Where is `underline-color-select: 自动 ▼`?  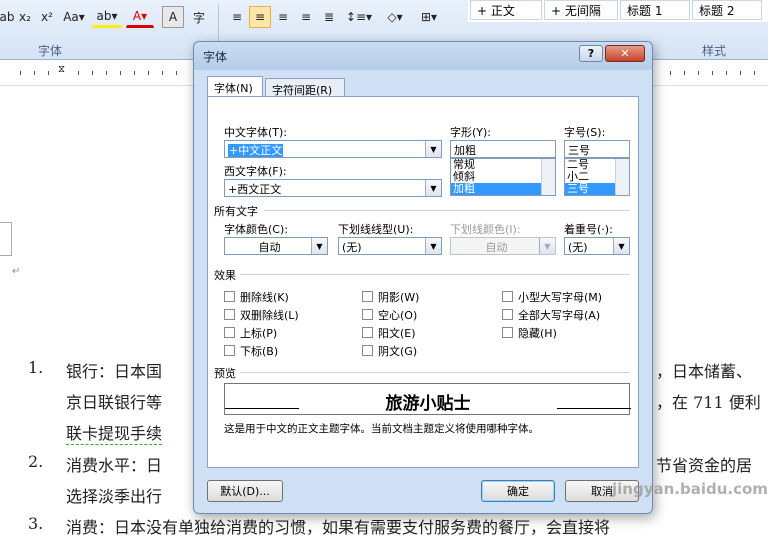
underline-color-select: 自动 ▼ is located at coordinates (503, 246).